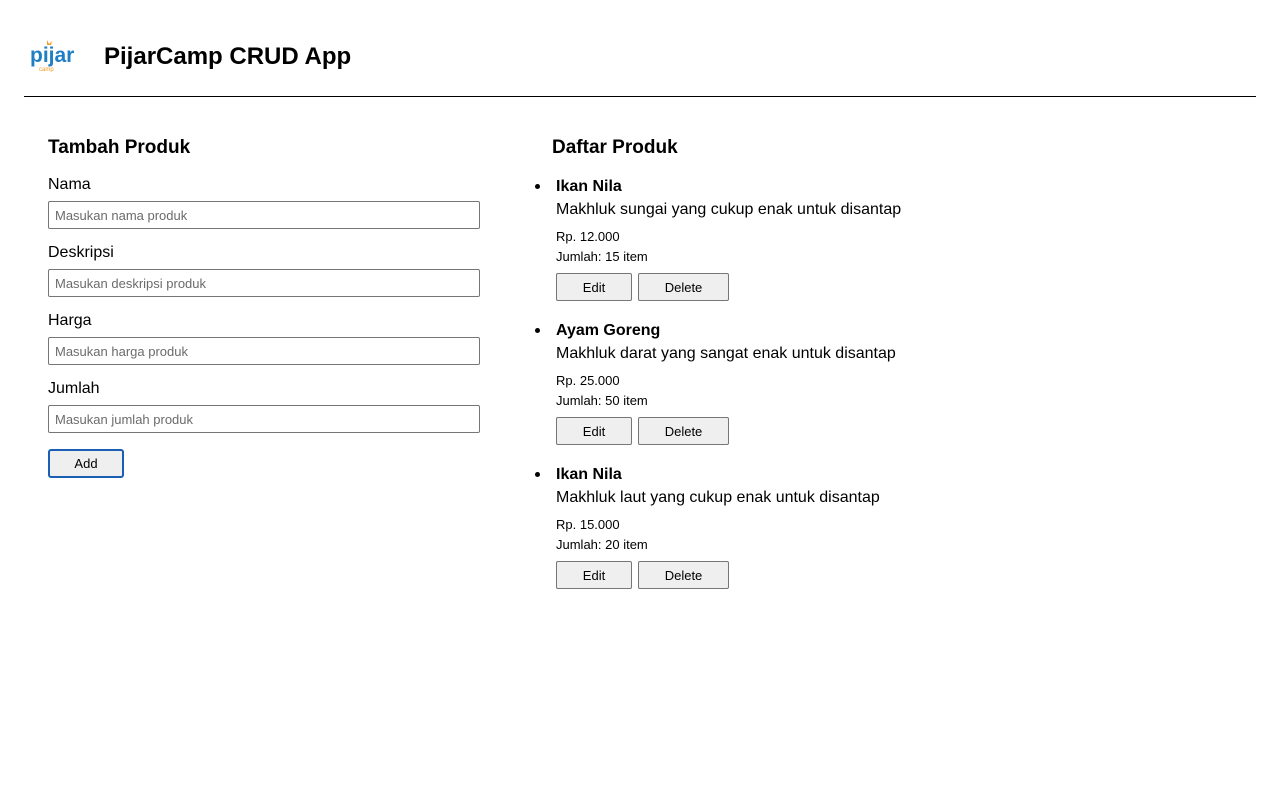 The height and width of the screenshot is (800, 1280). I want to click on description-input, so click(264, 283).